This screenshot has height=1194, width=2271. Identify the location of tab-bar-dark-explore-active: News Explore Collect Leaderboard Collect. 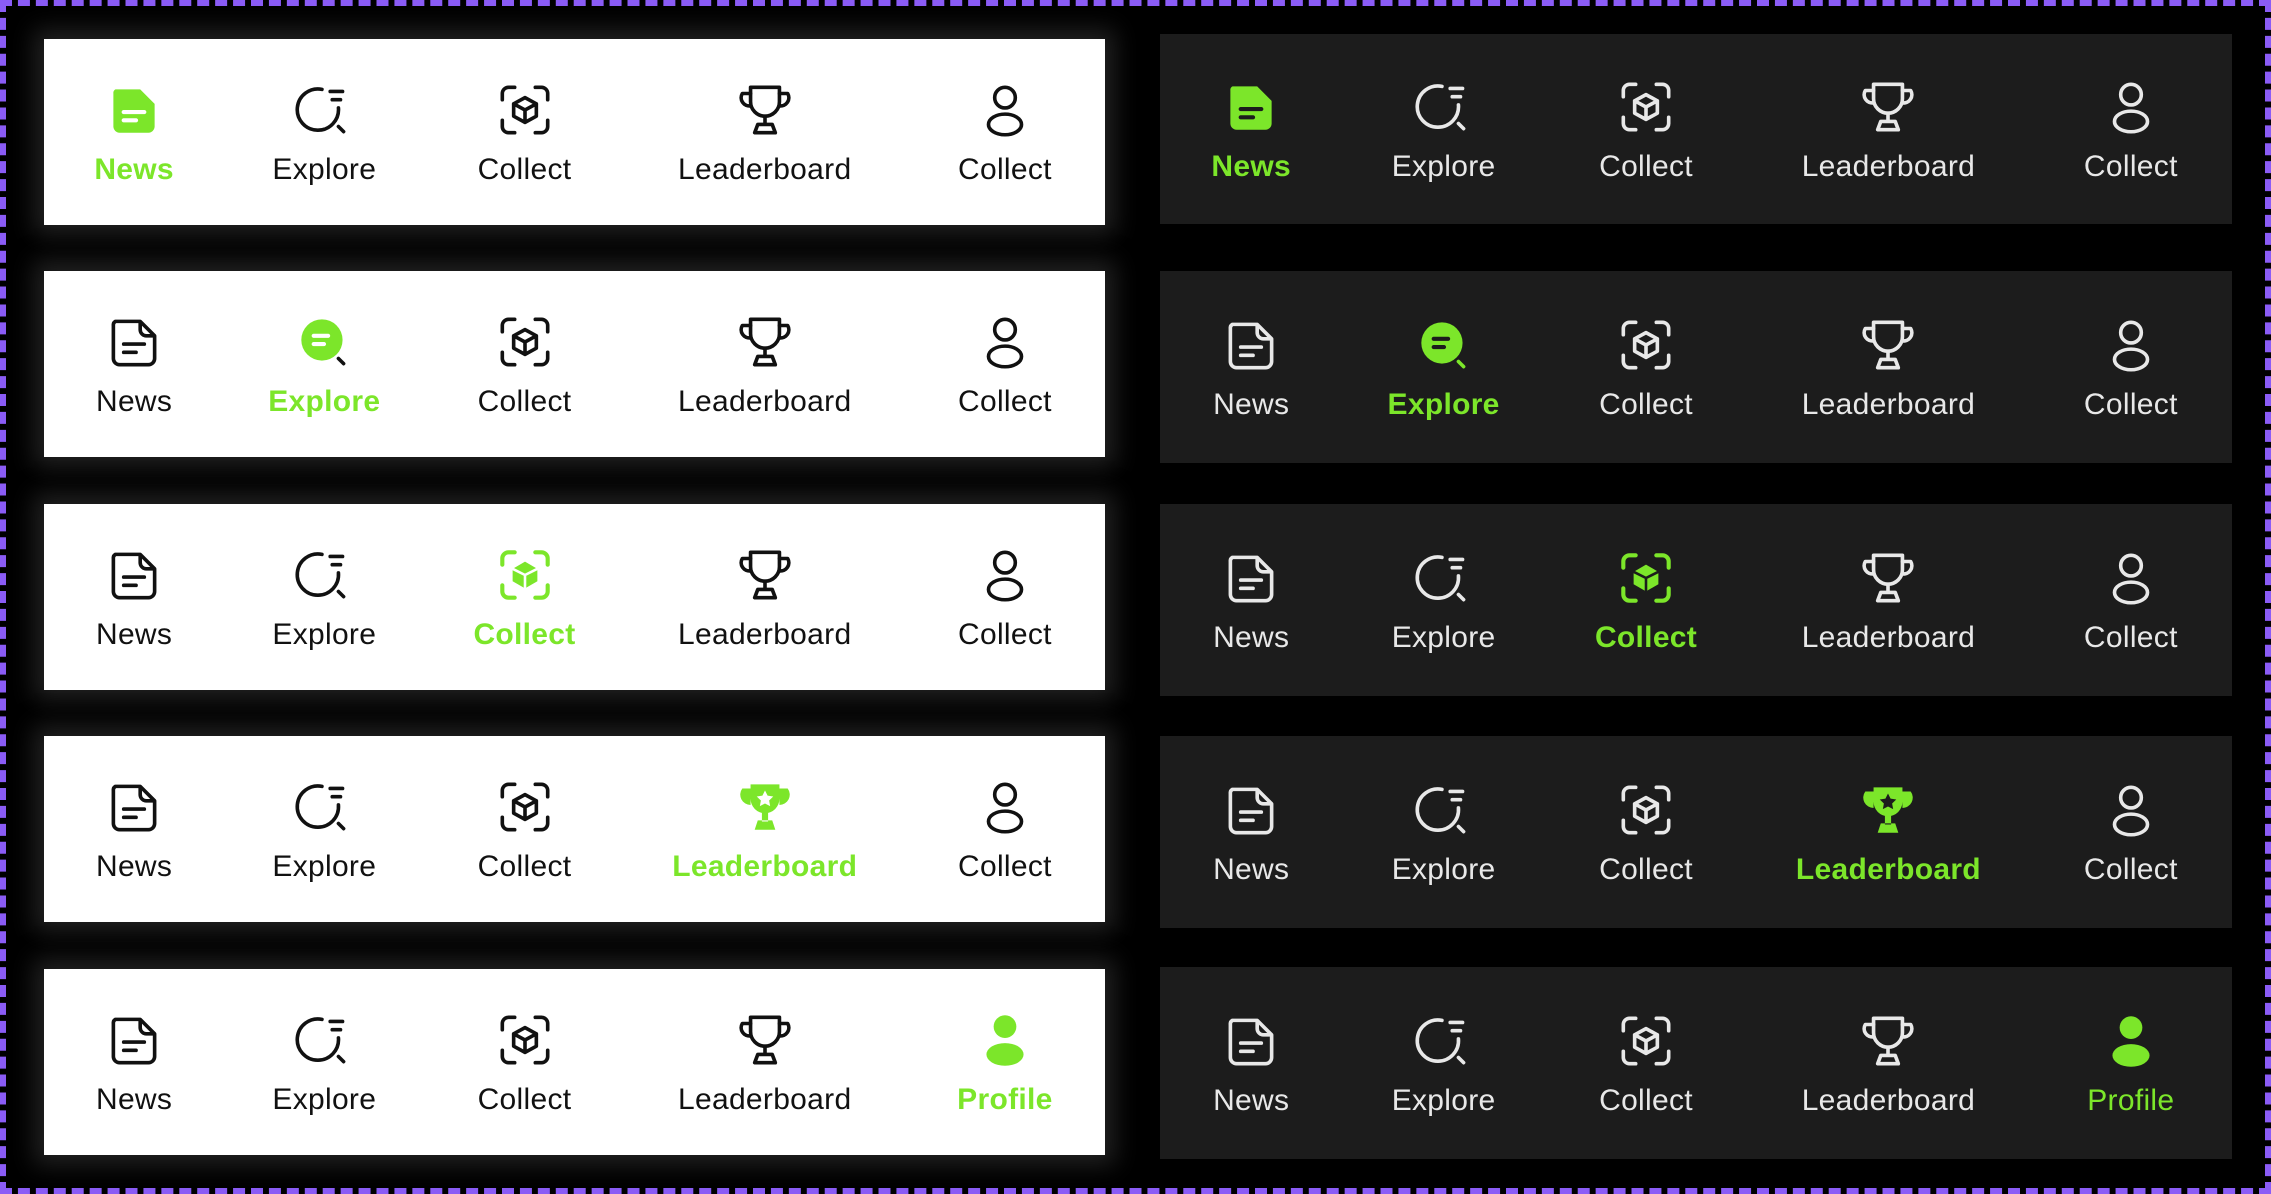
(1696, 367).